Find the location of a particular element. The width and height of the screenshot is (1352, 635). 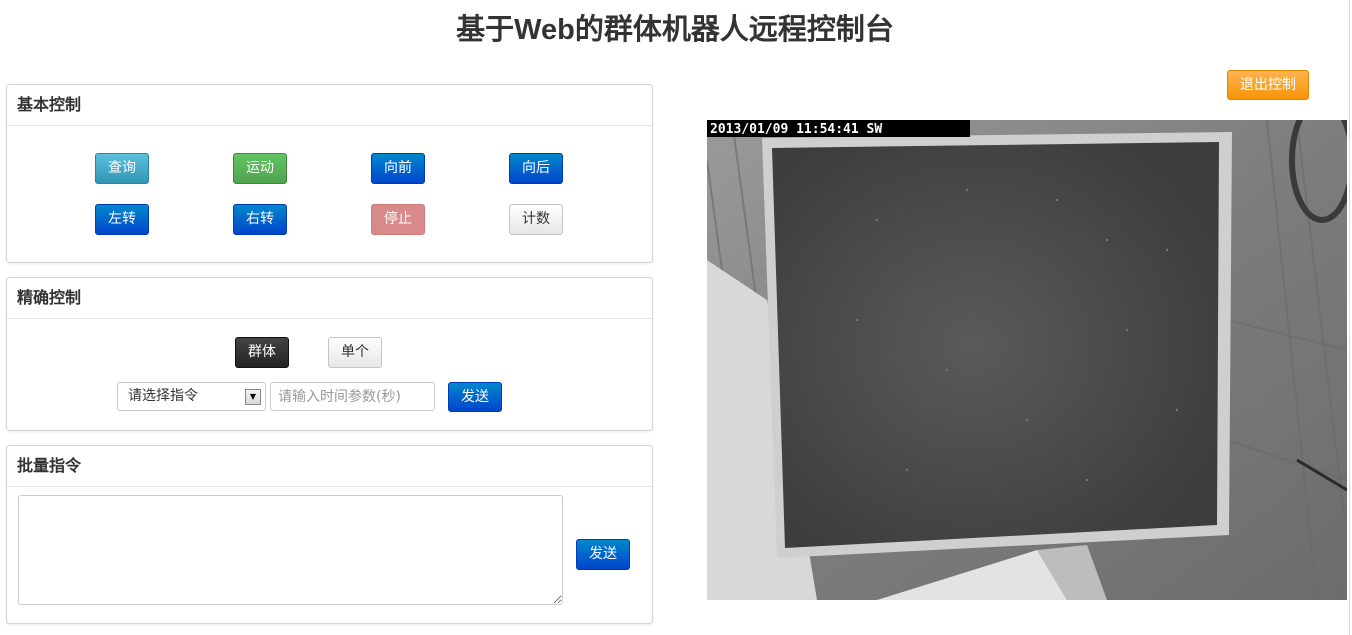

turn-left-button: 左转 is located at coordinates (122, 219).